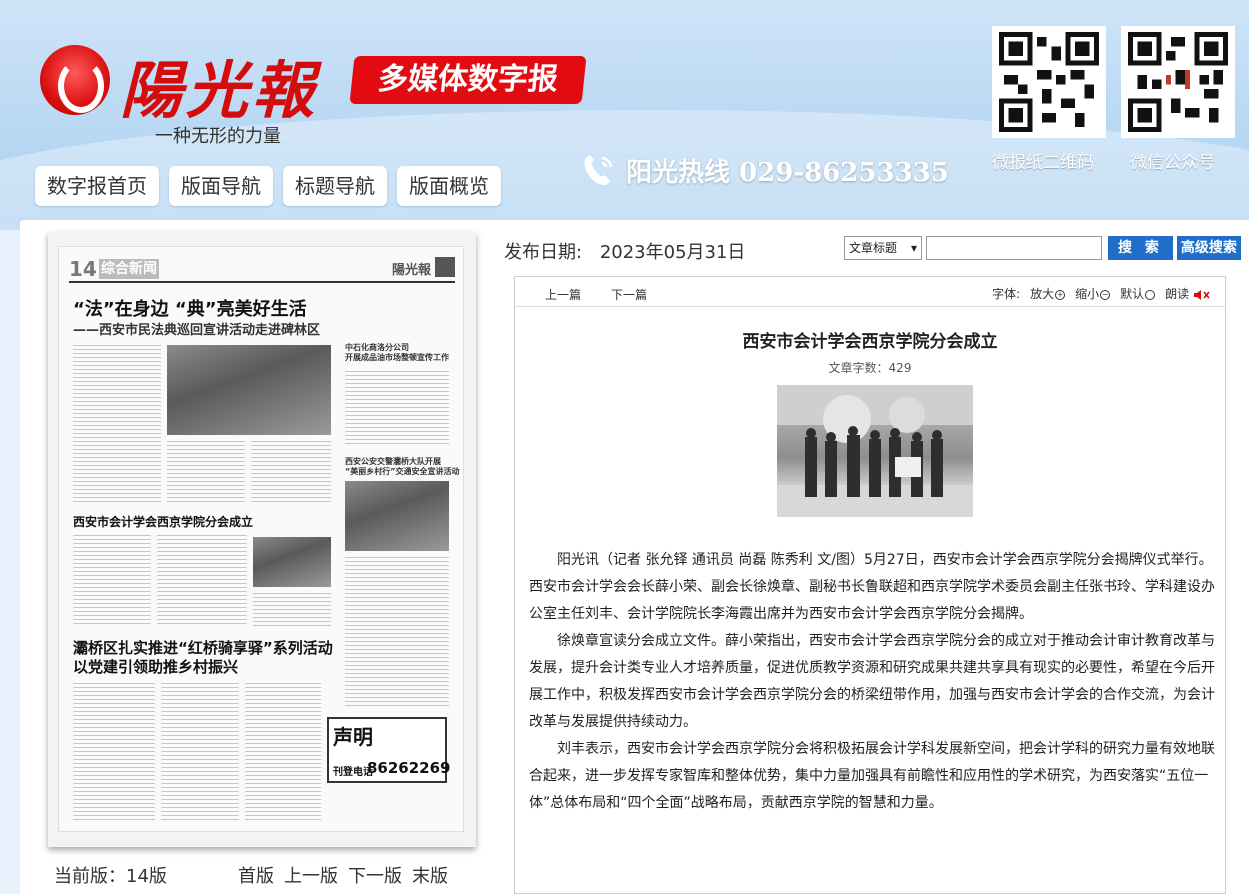 This screenshot has width=1249, height=894. I want to click on publish-date-label: 发布日期:, so click(543, 252).